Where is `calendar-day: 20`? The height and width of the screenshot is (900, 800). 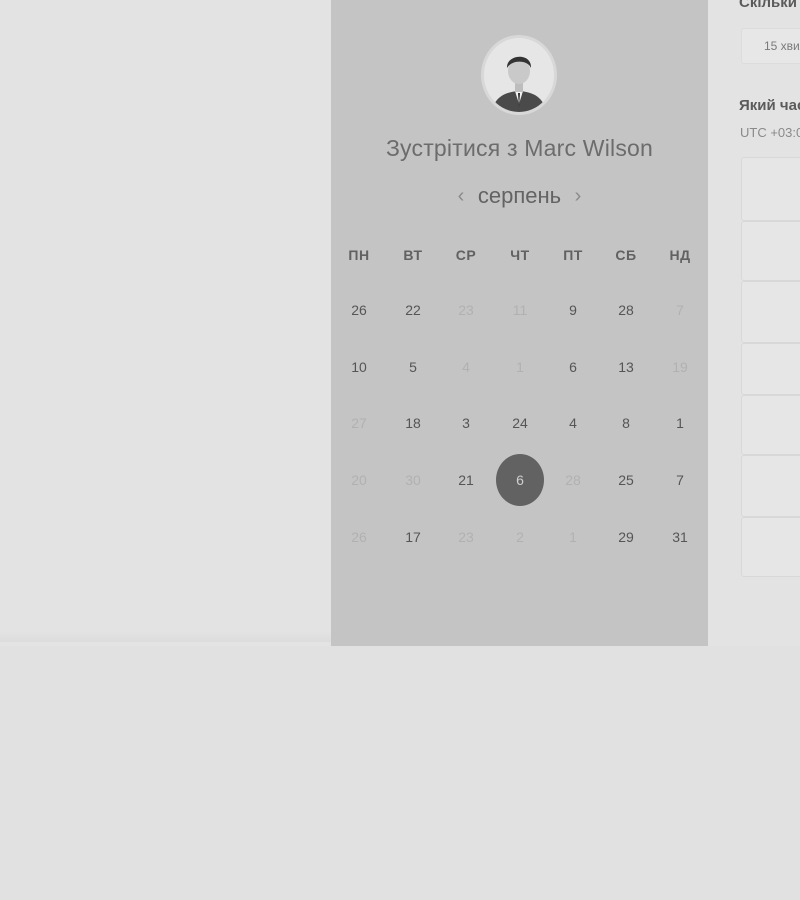
calendar-day: 20 is located at coordinates (359, 480).